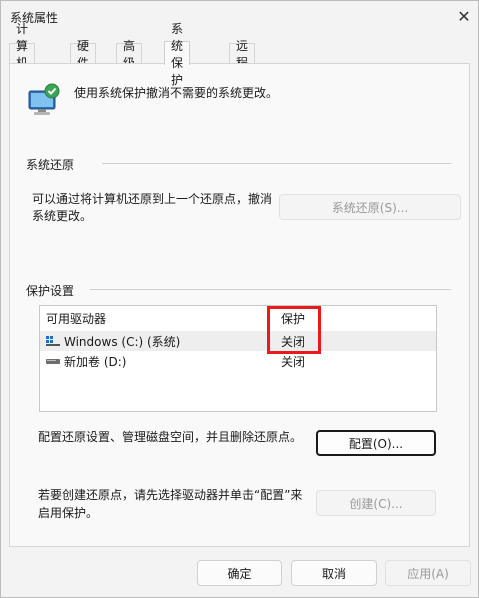  What do you see at coordinates (68, 513) in the screenshot?
I see `create-description-line2: 启用保护。` at bounding box center [68, 513].